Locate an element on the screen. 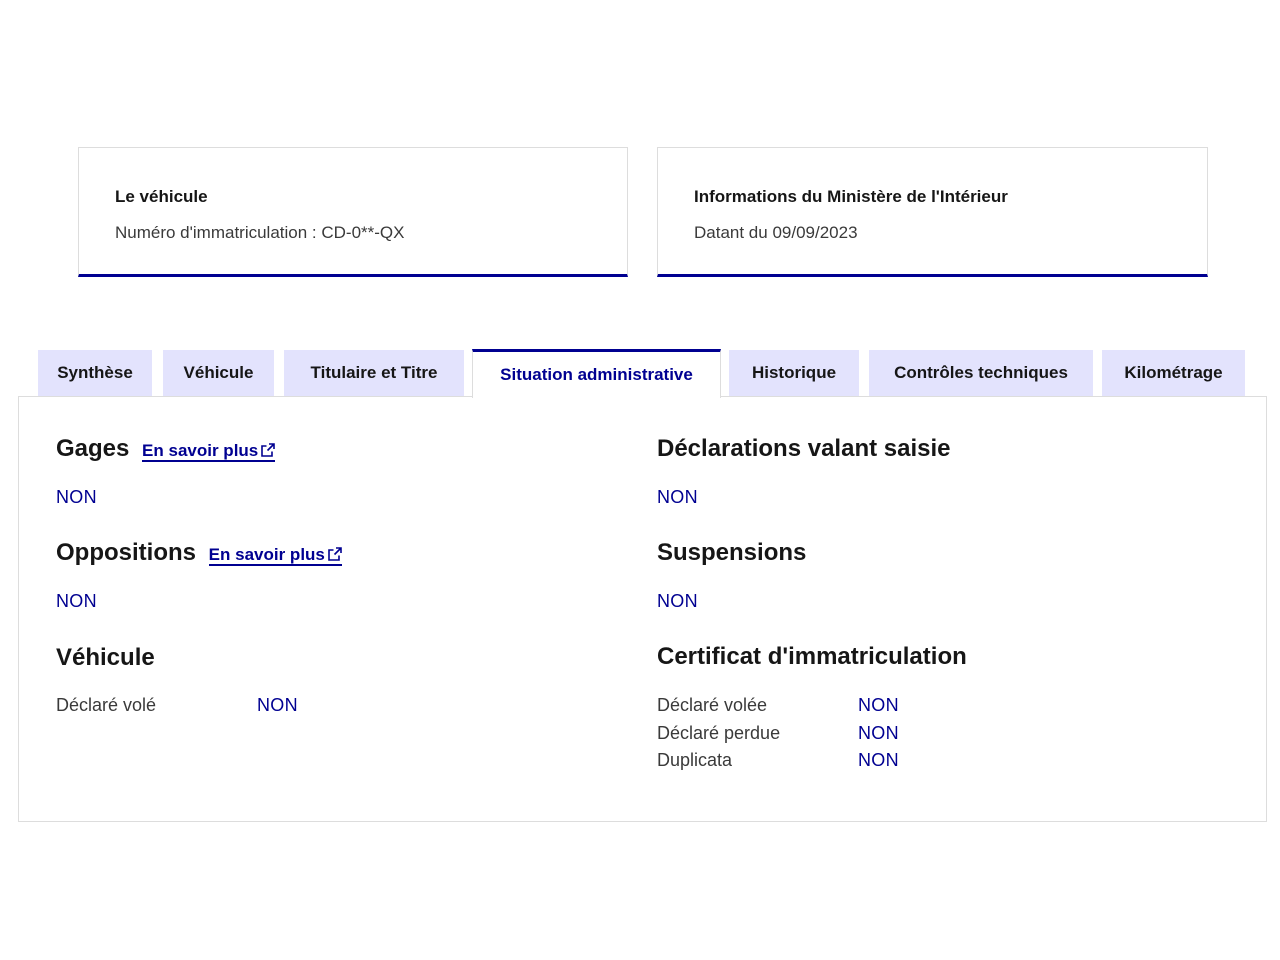 The width and height of the screenshot is (1280, 960). tab-kilometrage: Kilométrage is located at coordinates (1173, 373).